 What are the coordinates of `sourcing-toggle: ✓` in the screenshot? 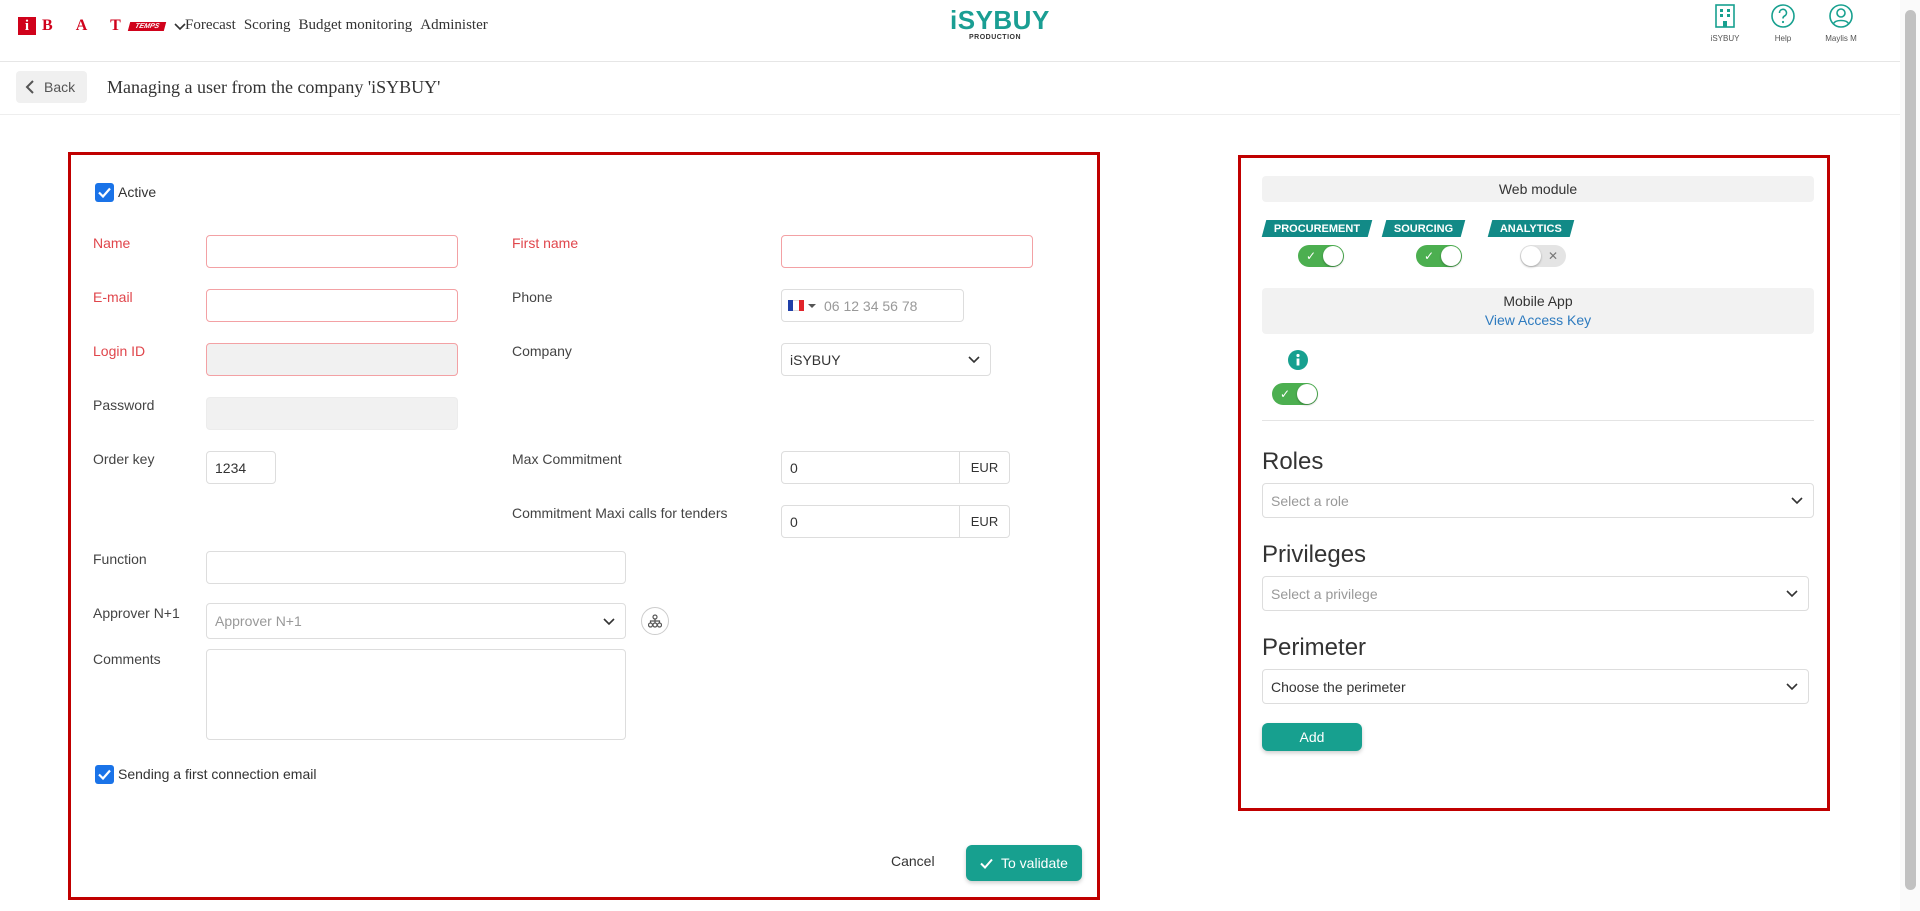 It's located at (1439, 256).